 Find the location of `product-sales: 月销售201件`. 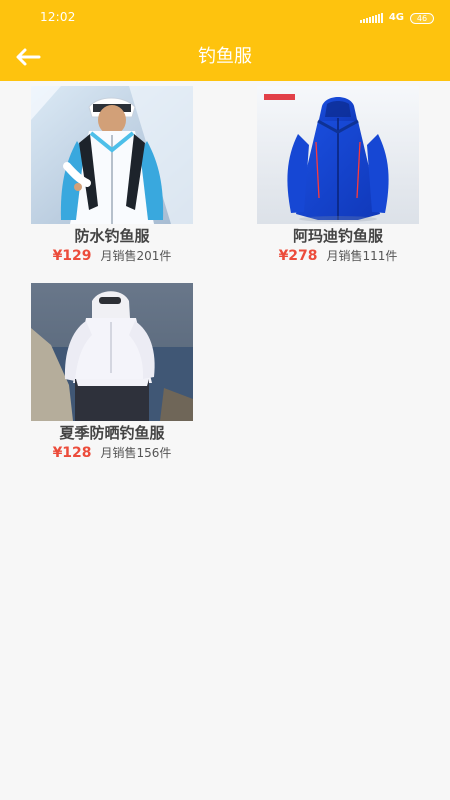

product-sales: 月销售201件 is located at coordinates (136, 256).